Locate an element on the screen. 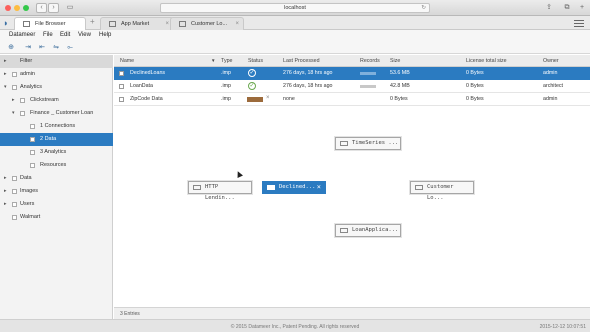 The image size is (590, 332). cancel-icon: × is located at coordinates (268, 98).